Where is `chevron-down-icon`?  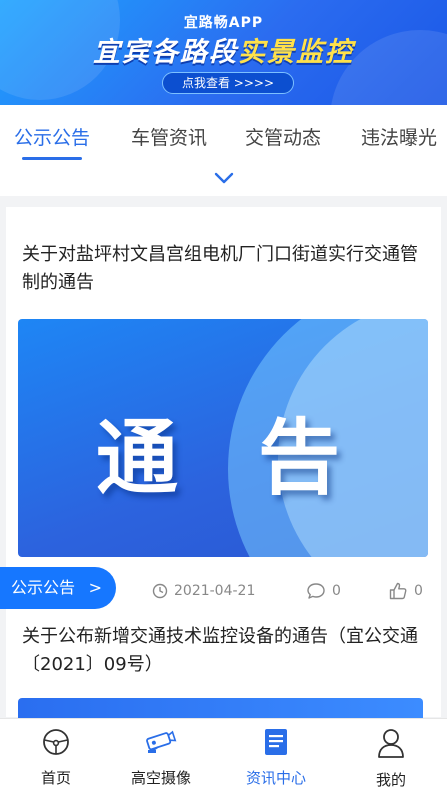 chevron-down-icon is located at coordinates (224, 178).